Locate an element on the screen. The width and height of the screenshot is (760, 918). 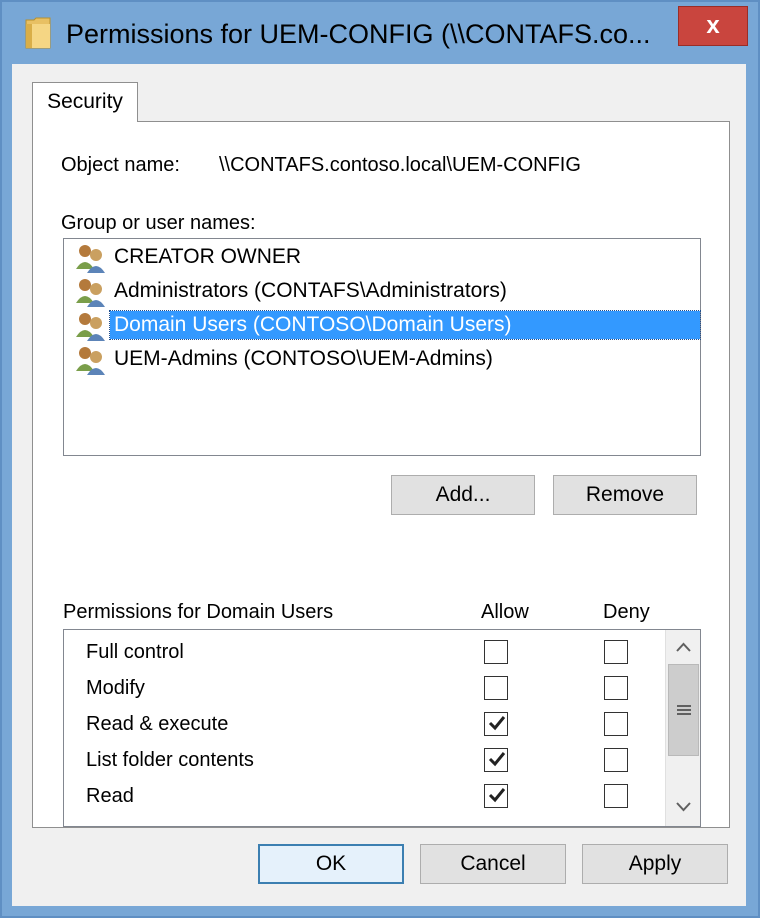
permission-row: Modify is located at coordinates (364, 688).